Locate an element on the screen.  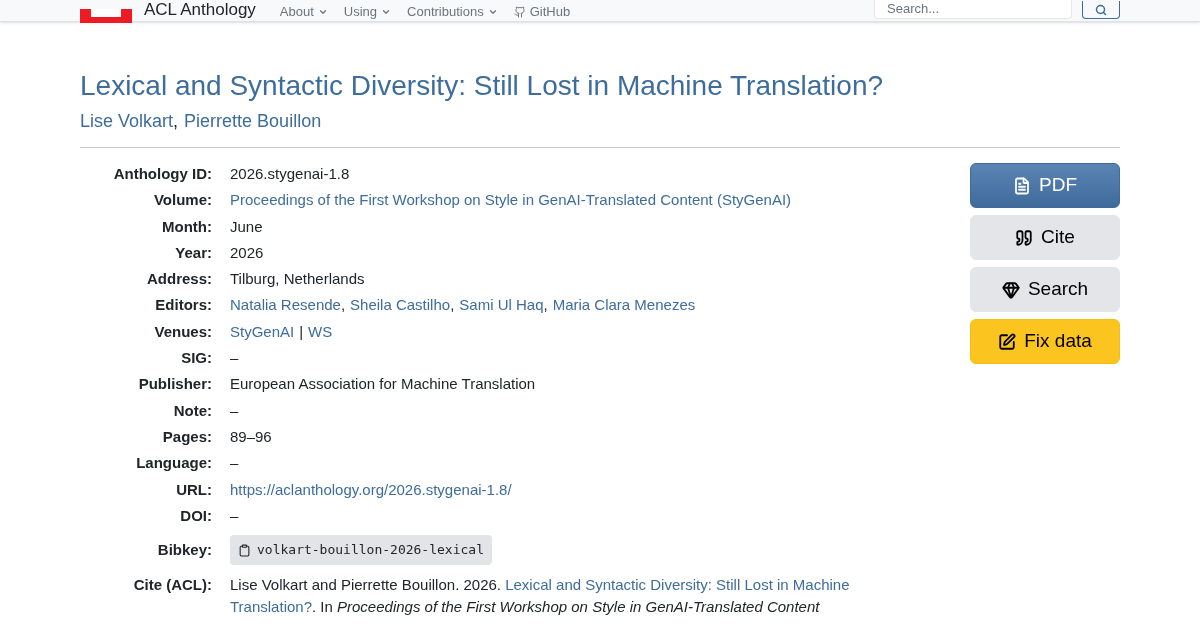
gem-icon is located at coordinates (1010, 289).